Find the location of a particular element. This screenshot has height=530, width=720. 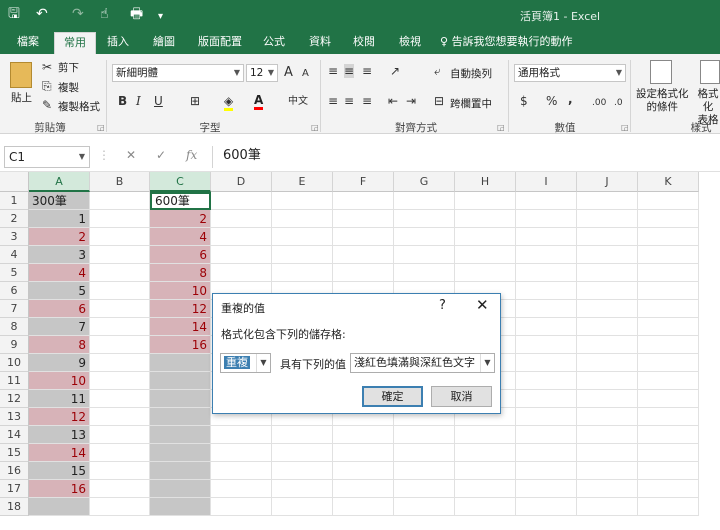

clipboard-launcher-icon: ◲ is located at coordinates (101, 127).